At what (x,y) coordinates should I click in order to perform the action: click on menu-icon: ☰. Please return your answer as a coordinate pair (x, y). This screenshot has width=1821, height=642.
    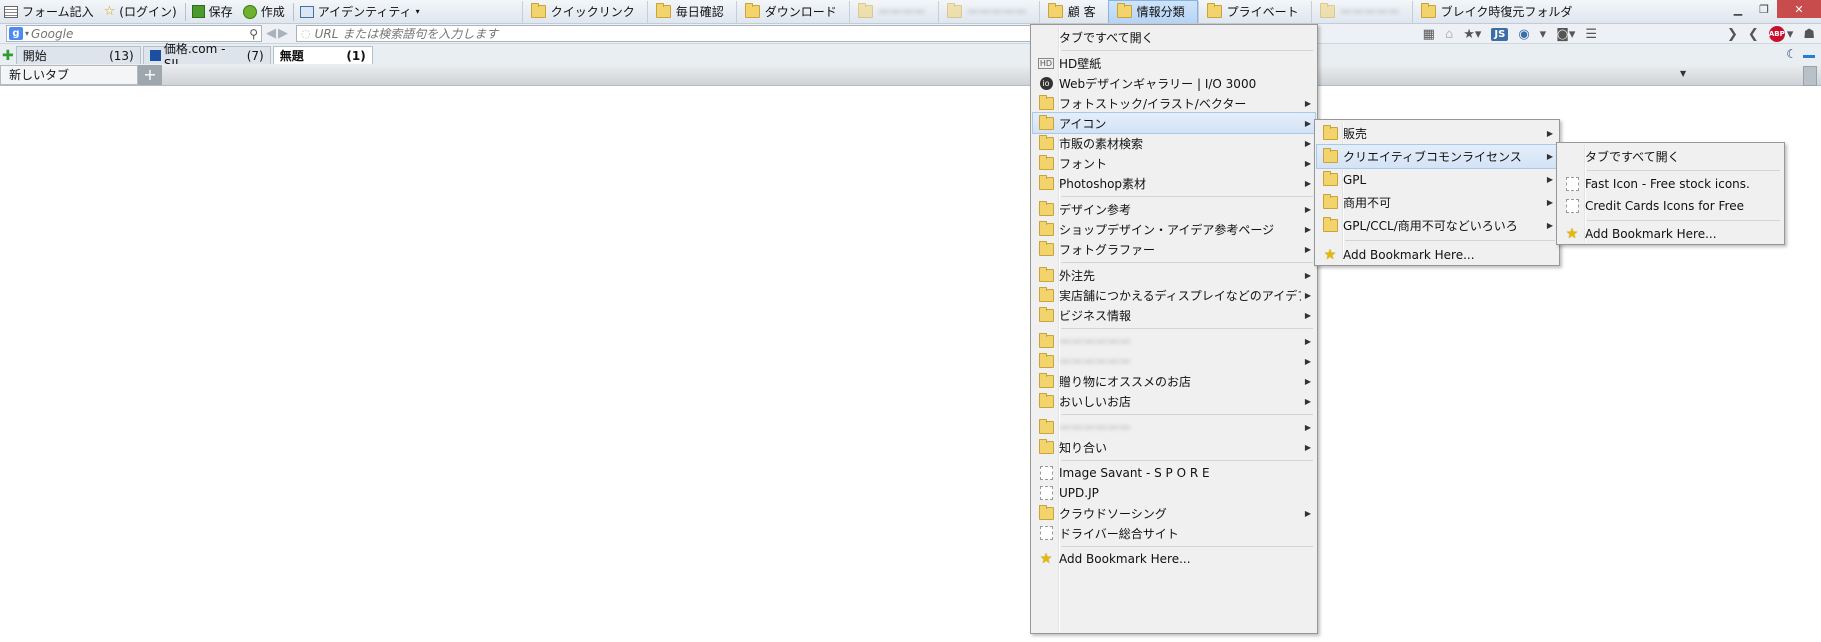
    Looking at the image, I should click on (1591, 34).